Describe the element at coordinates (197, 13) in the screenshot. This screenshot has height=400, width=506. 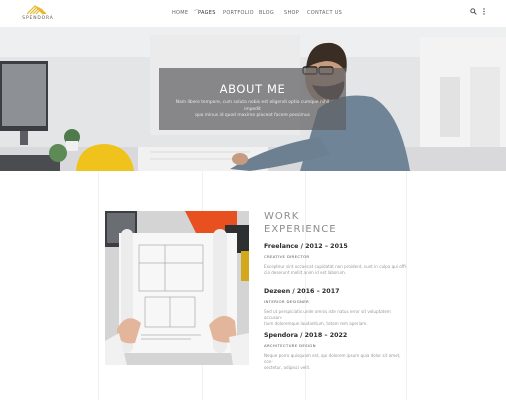
I see `active-indicator-icon: ⌒` at that location.